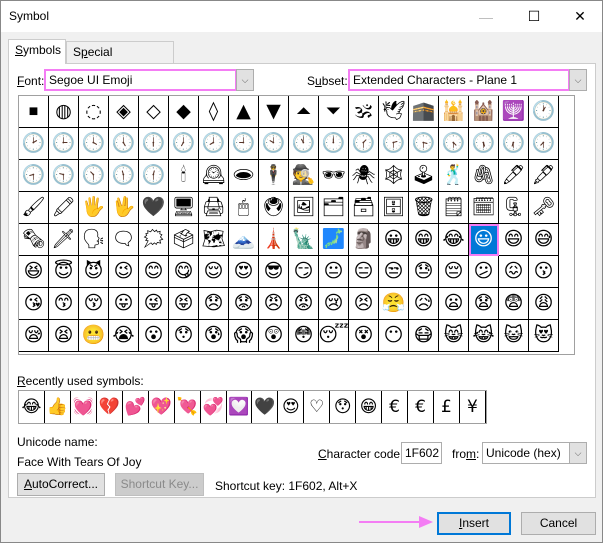  What do you see at coordinates (244, 144) in the screenshot?
I see `symbol-cell: 🕘` at bounding box center [244, 144].